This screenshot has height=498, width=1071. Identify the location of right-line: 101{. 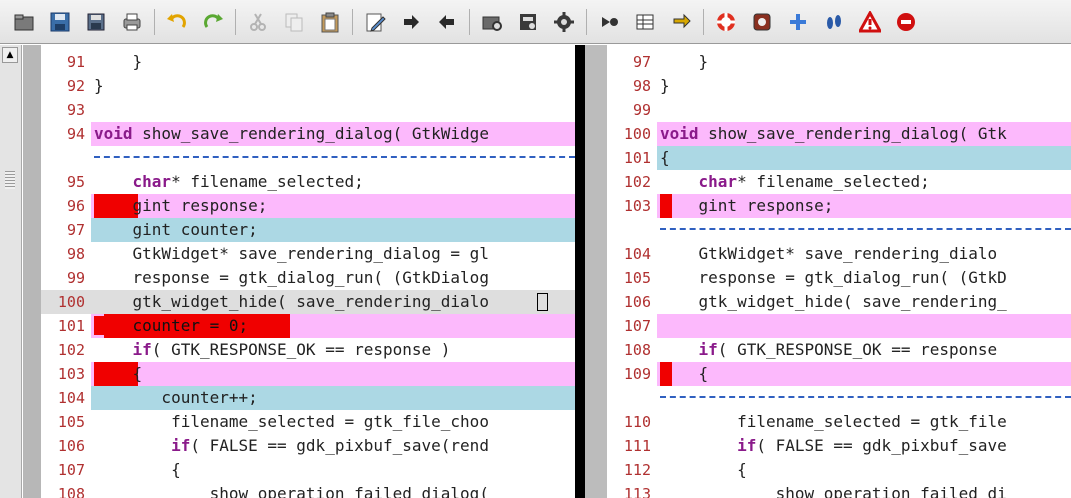
(839, 158).